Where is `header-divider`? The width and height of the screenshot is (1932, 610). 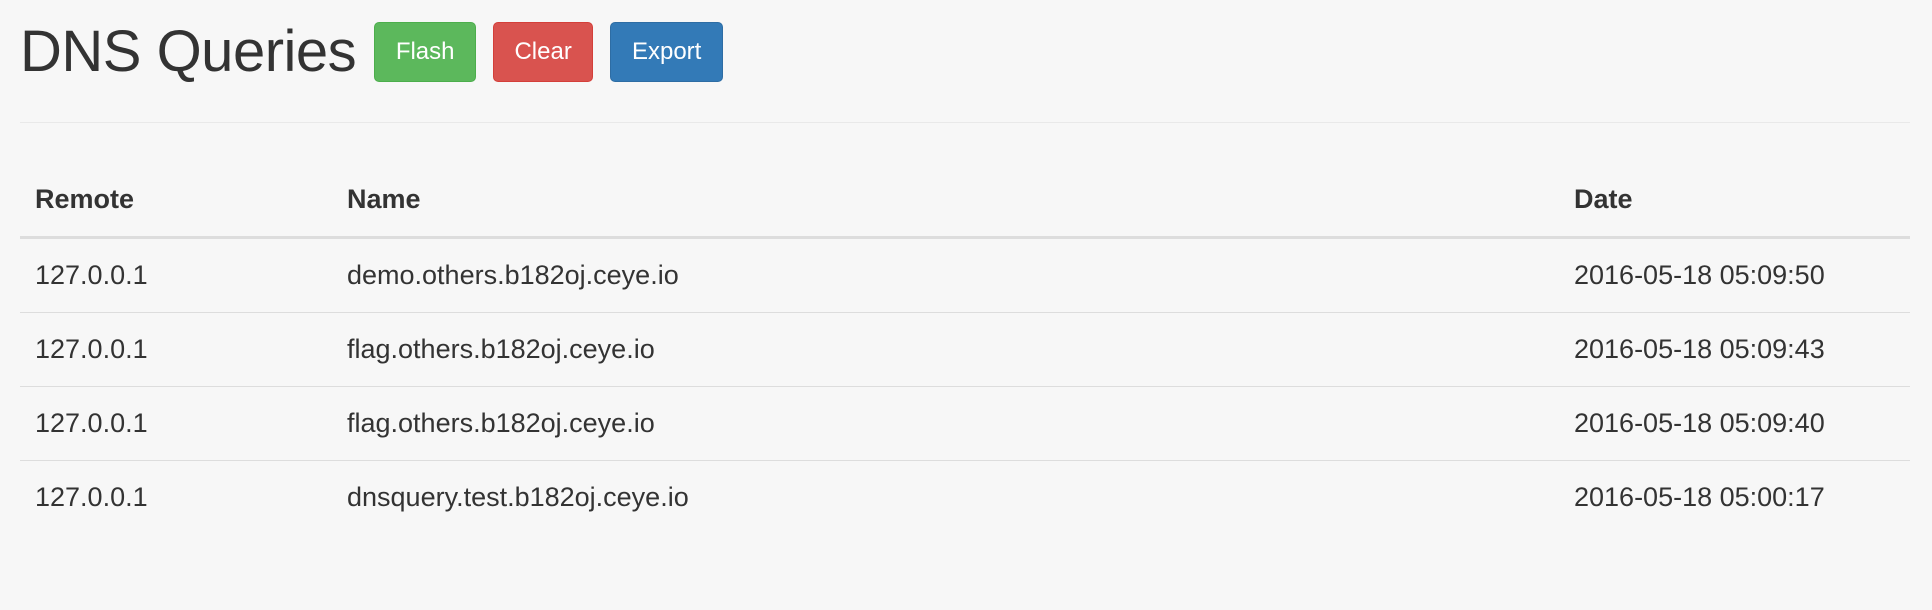
header-divider is located at coordinates (965, 122).